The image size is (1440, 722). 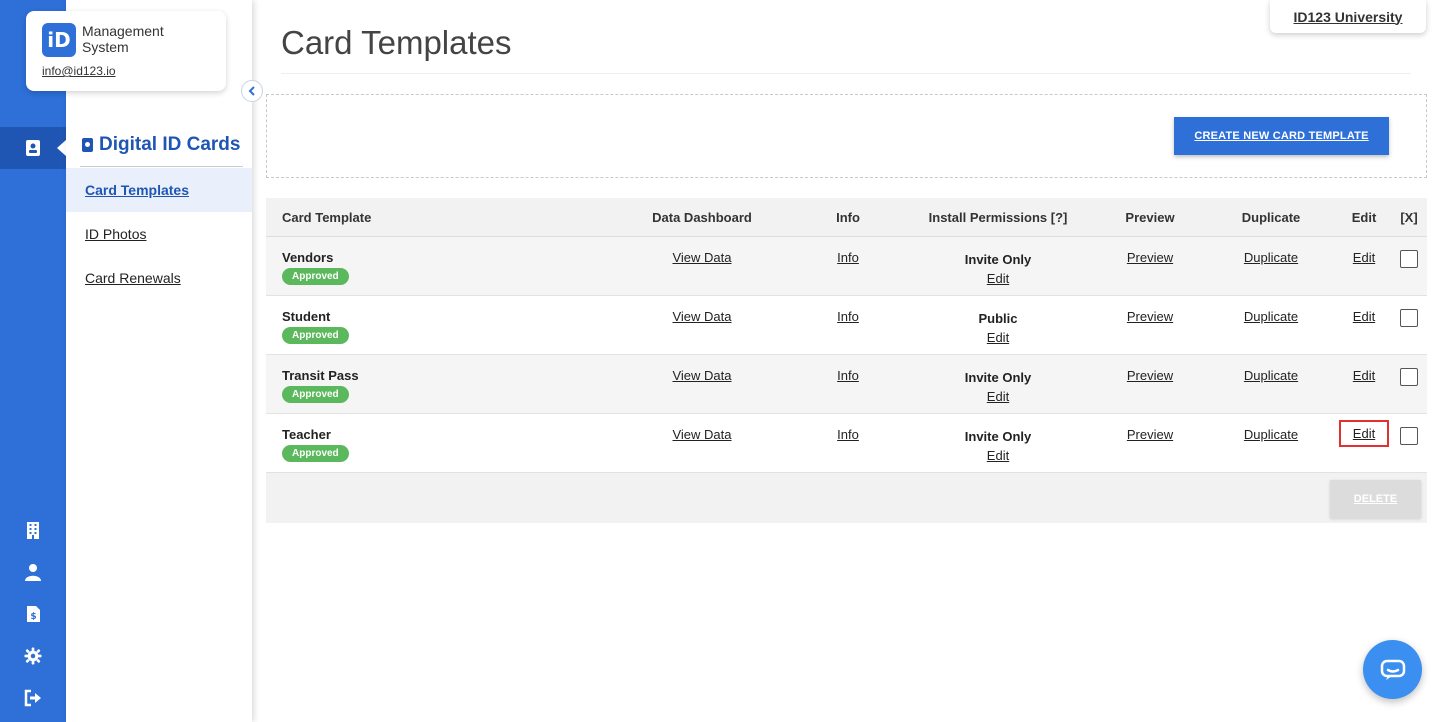 What do you see at coordinates (170, 144) in the screenshot?
I see `section-title-label: Digital ID Cards` at bounding box center [170, 144].